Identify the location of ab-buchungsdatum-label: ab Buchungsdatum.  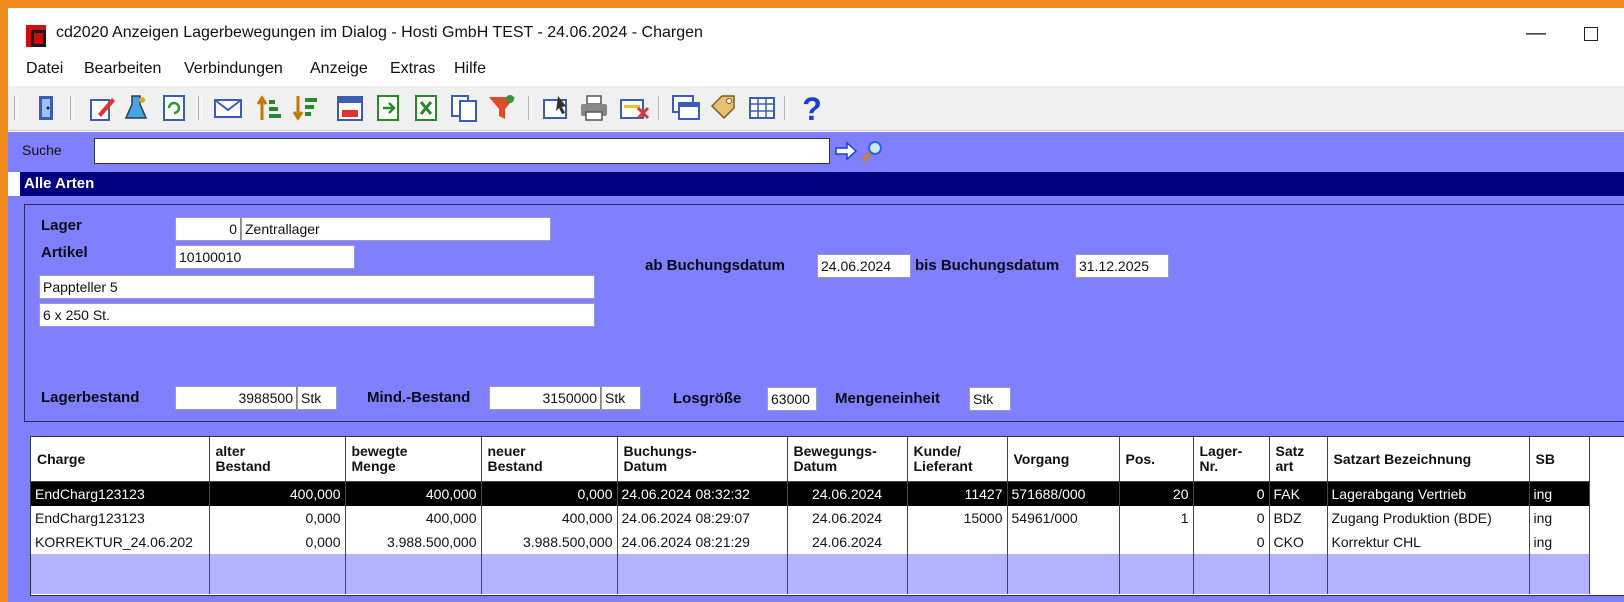
(715, 265).